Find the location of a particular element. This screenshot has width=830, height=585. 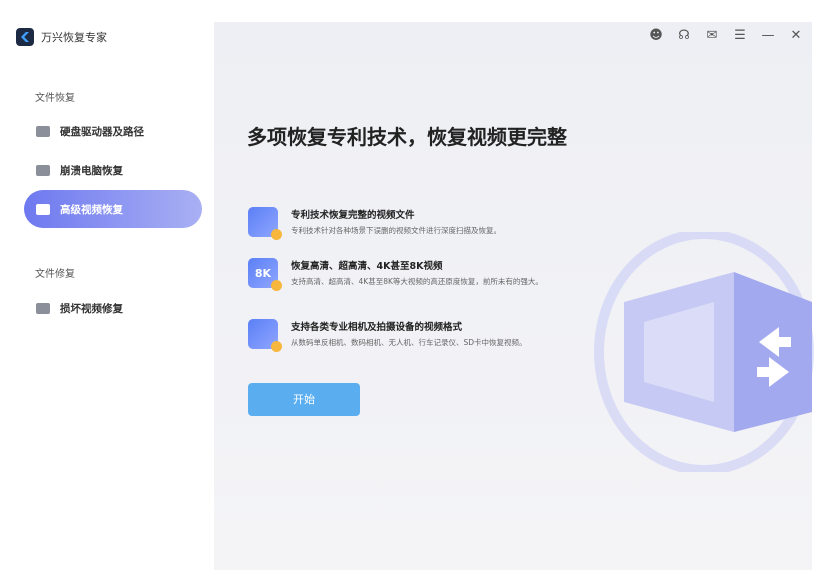

repair-icon is located at coordinates (43, 308).